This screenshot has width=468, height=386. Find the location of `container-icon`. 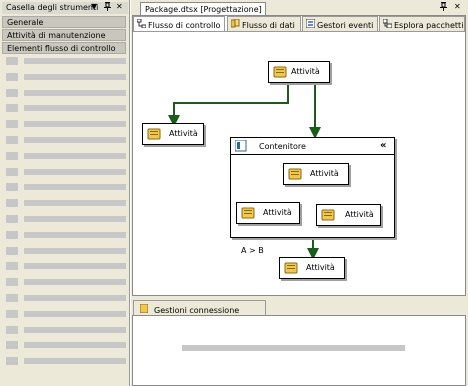

container-icon is located at coordinates (240, 146).